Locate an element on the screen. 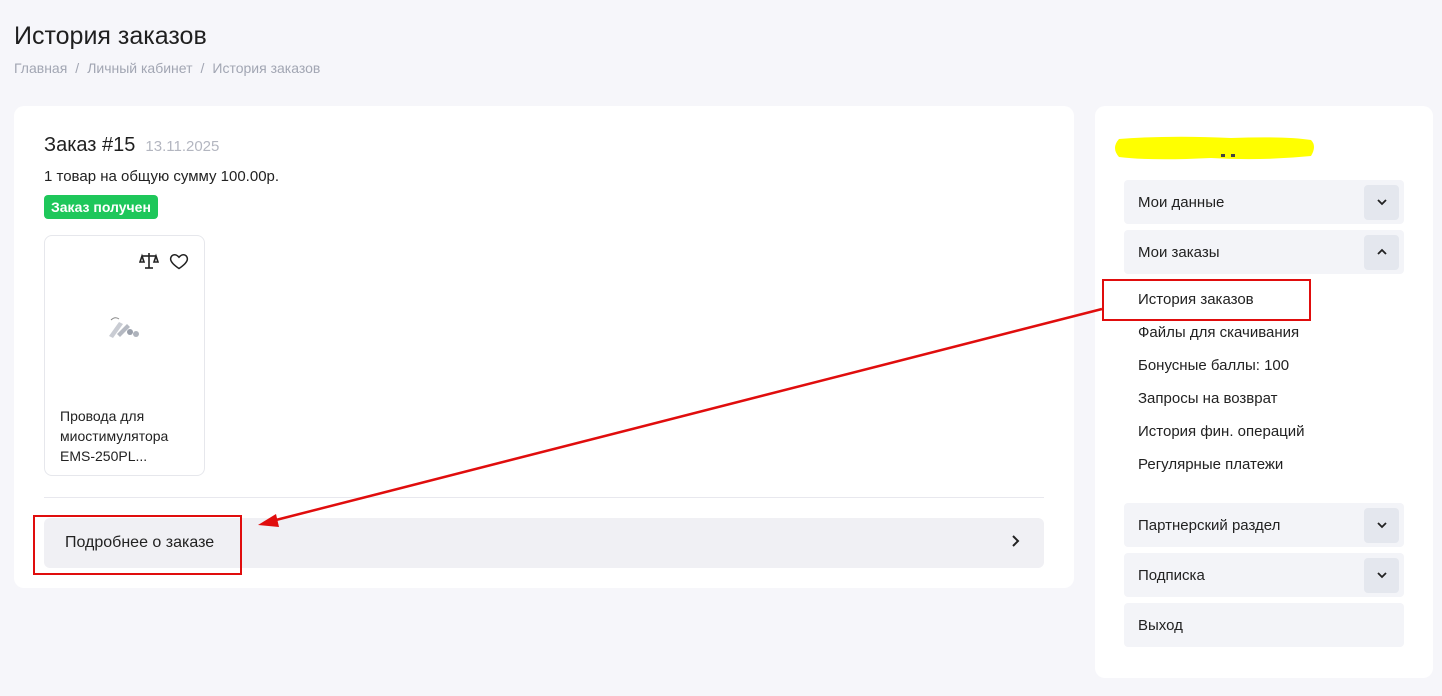  divider is located at coordinates (544, 497).